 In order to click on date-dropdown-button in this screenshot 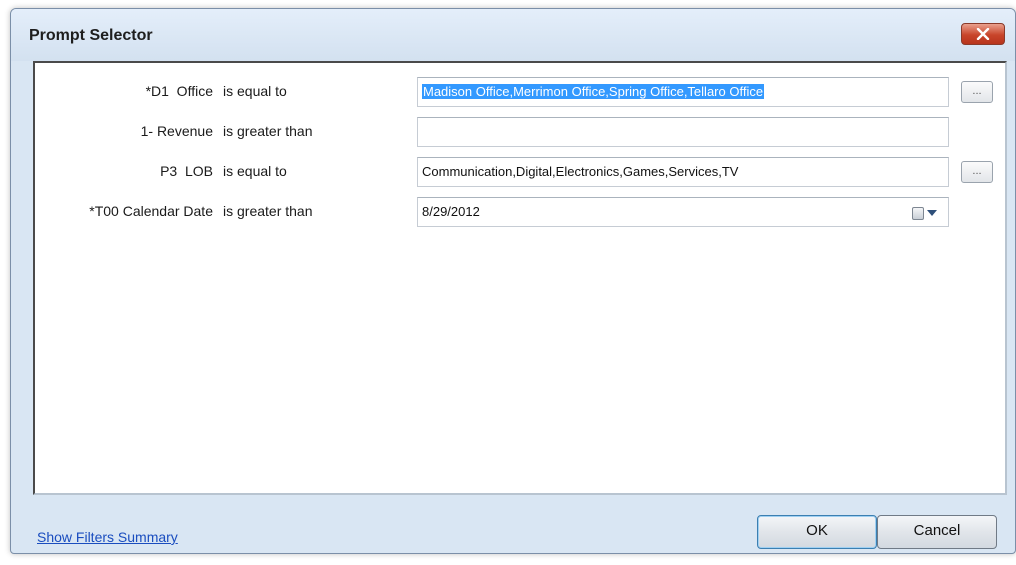, I will do `click(926, 213)`.